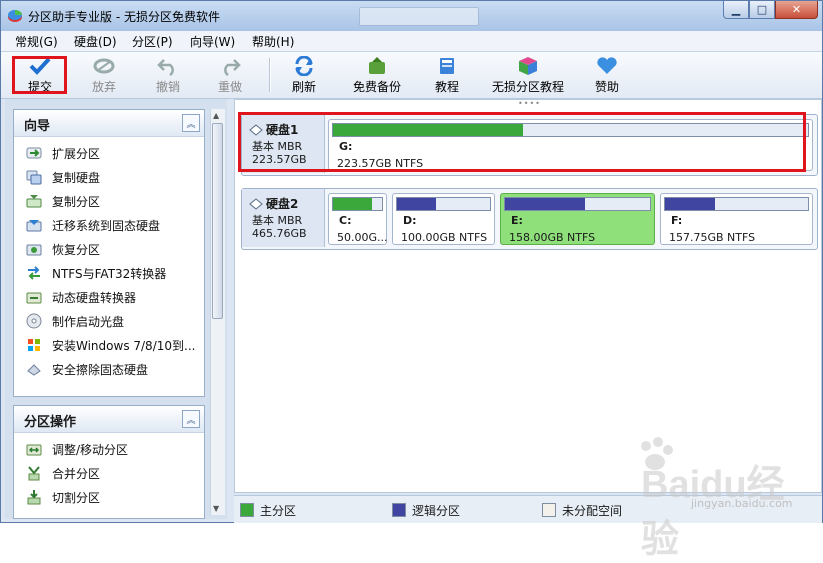  Describe the element at coordinates (50, 422) in the screenshot. I see `partition-ops-title: 分区操作` at that location.